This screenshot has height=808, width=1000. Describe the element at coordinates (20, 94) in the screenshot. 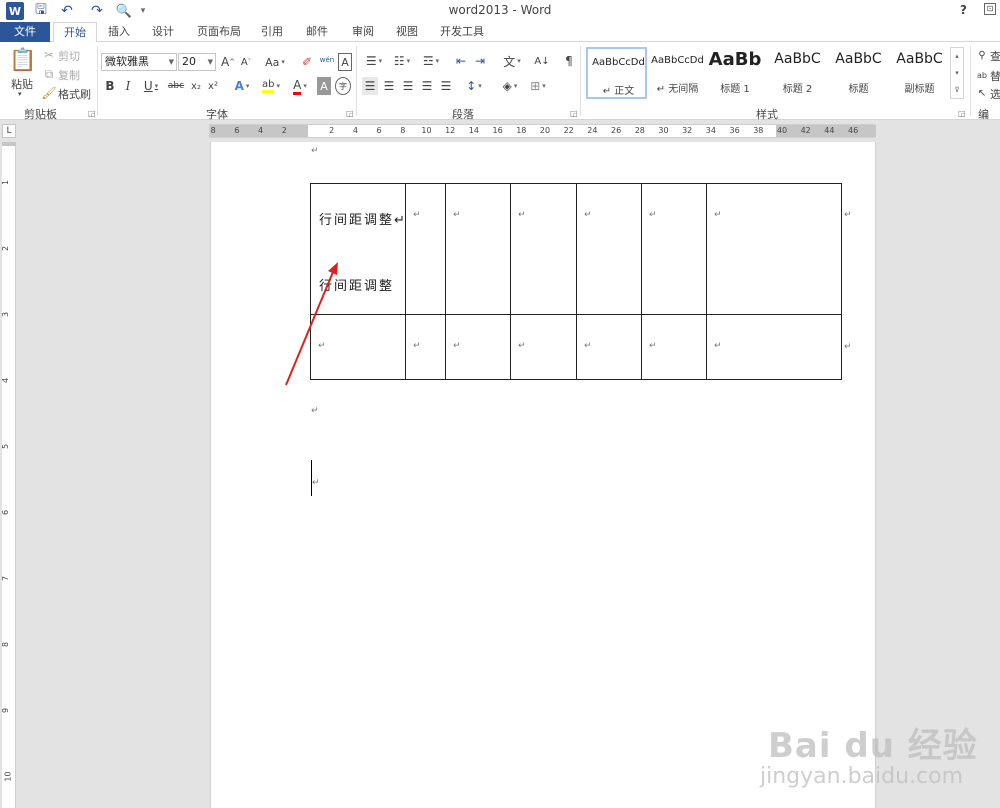

I see `paste-dropdown-icon: ▾` at that location.